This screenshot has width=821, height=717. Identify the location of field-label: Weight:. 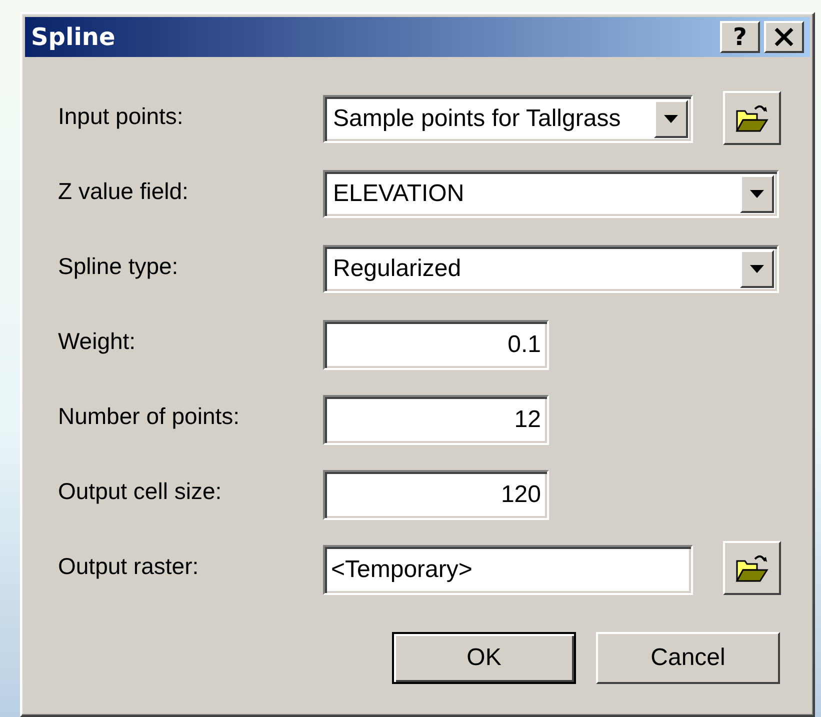
(97, 341).